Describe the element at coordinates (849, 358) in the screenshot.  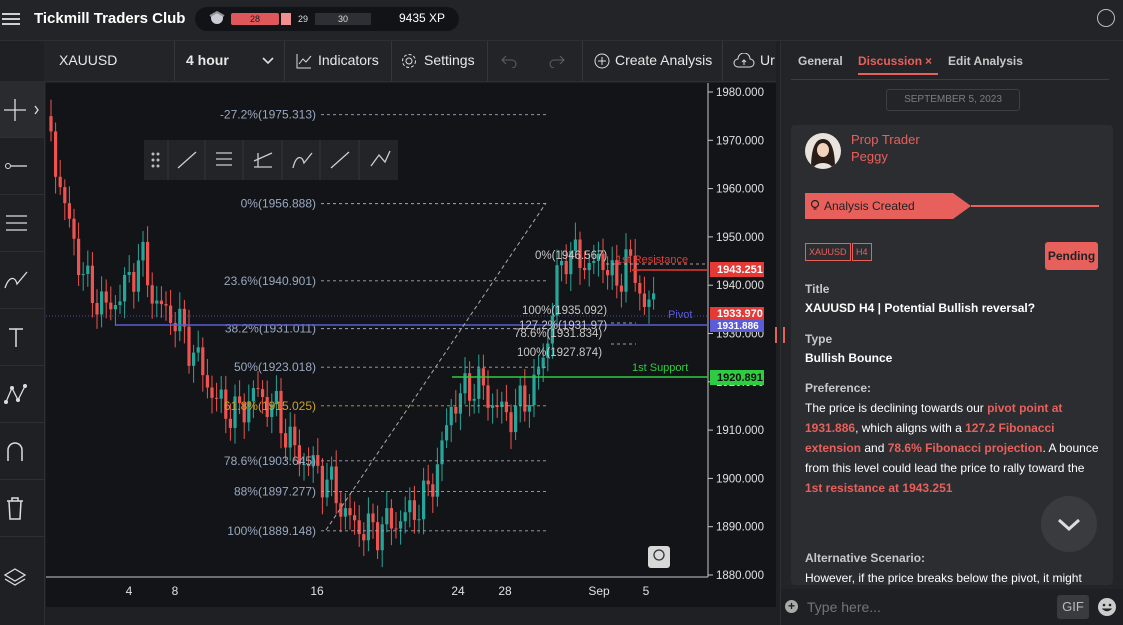
I see `type-value: Bullish Bounce` at that location.